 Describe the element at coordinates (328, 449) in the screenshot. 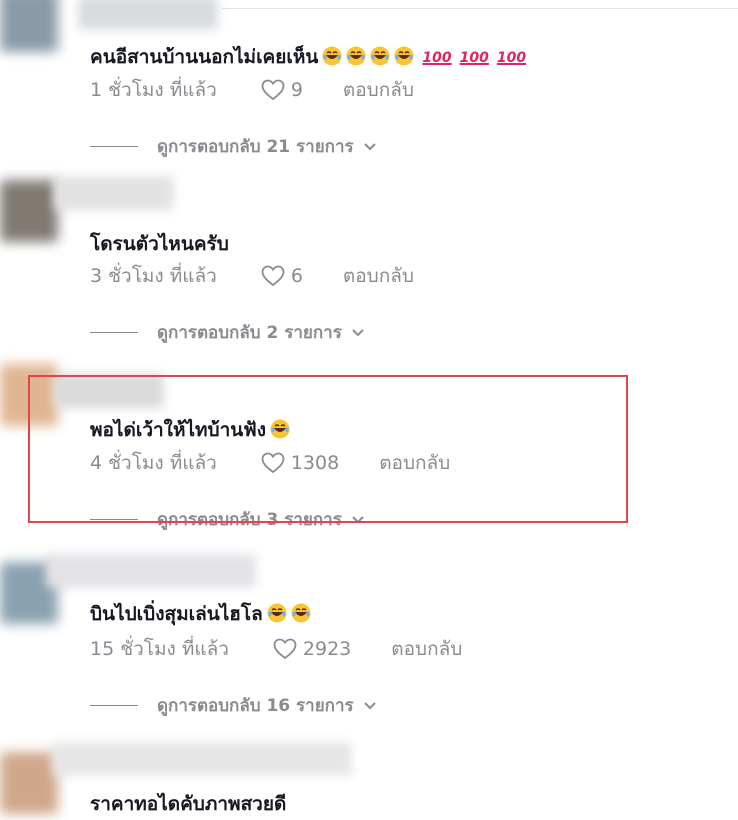

I see `highlight-box` at that location.